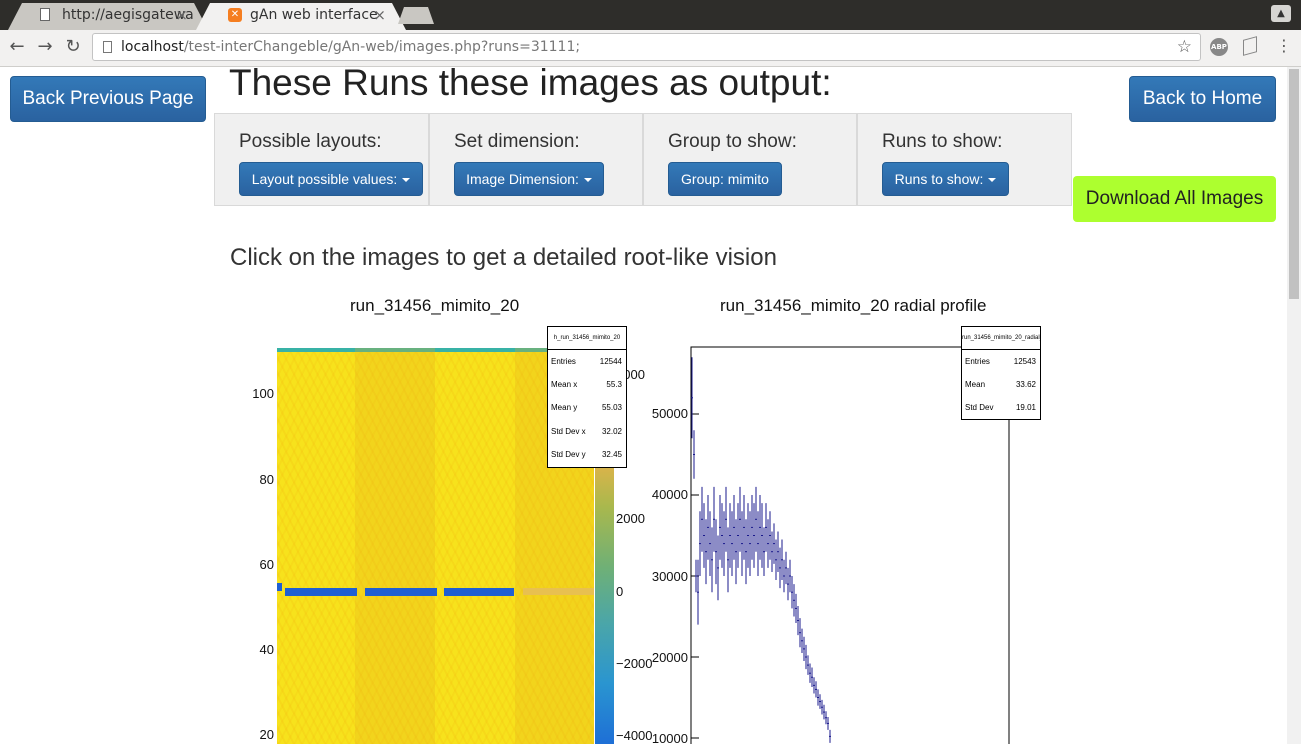 The image size is (1301, 744). What do you see at coordinates (416, 15) in the screenshot?
I see `new-tab-button` at bounding box center [416, 15].